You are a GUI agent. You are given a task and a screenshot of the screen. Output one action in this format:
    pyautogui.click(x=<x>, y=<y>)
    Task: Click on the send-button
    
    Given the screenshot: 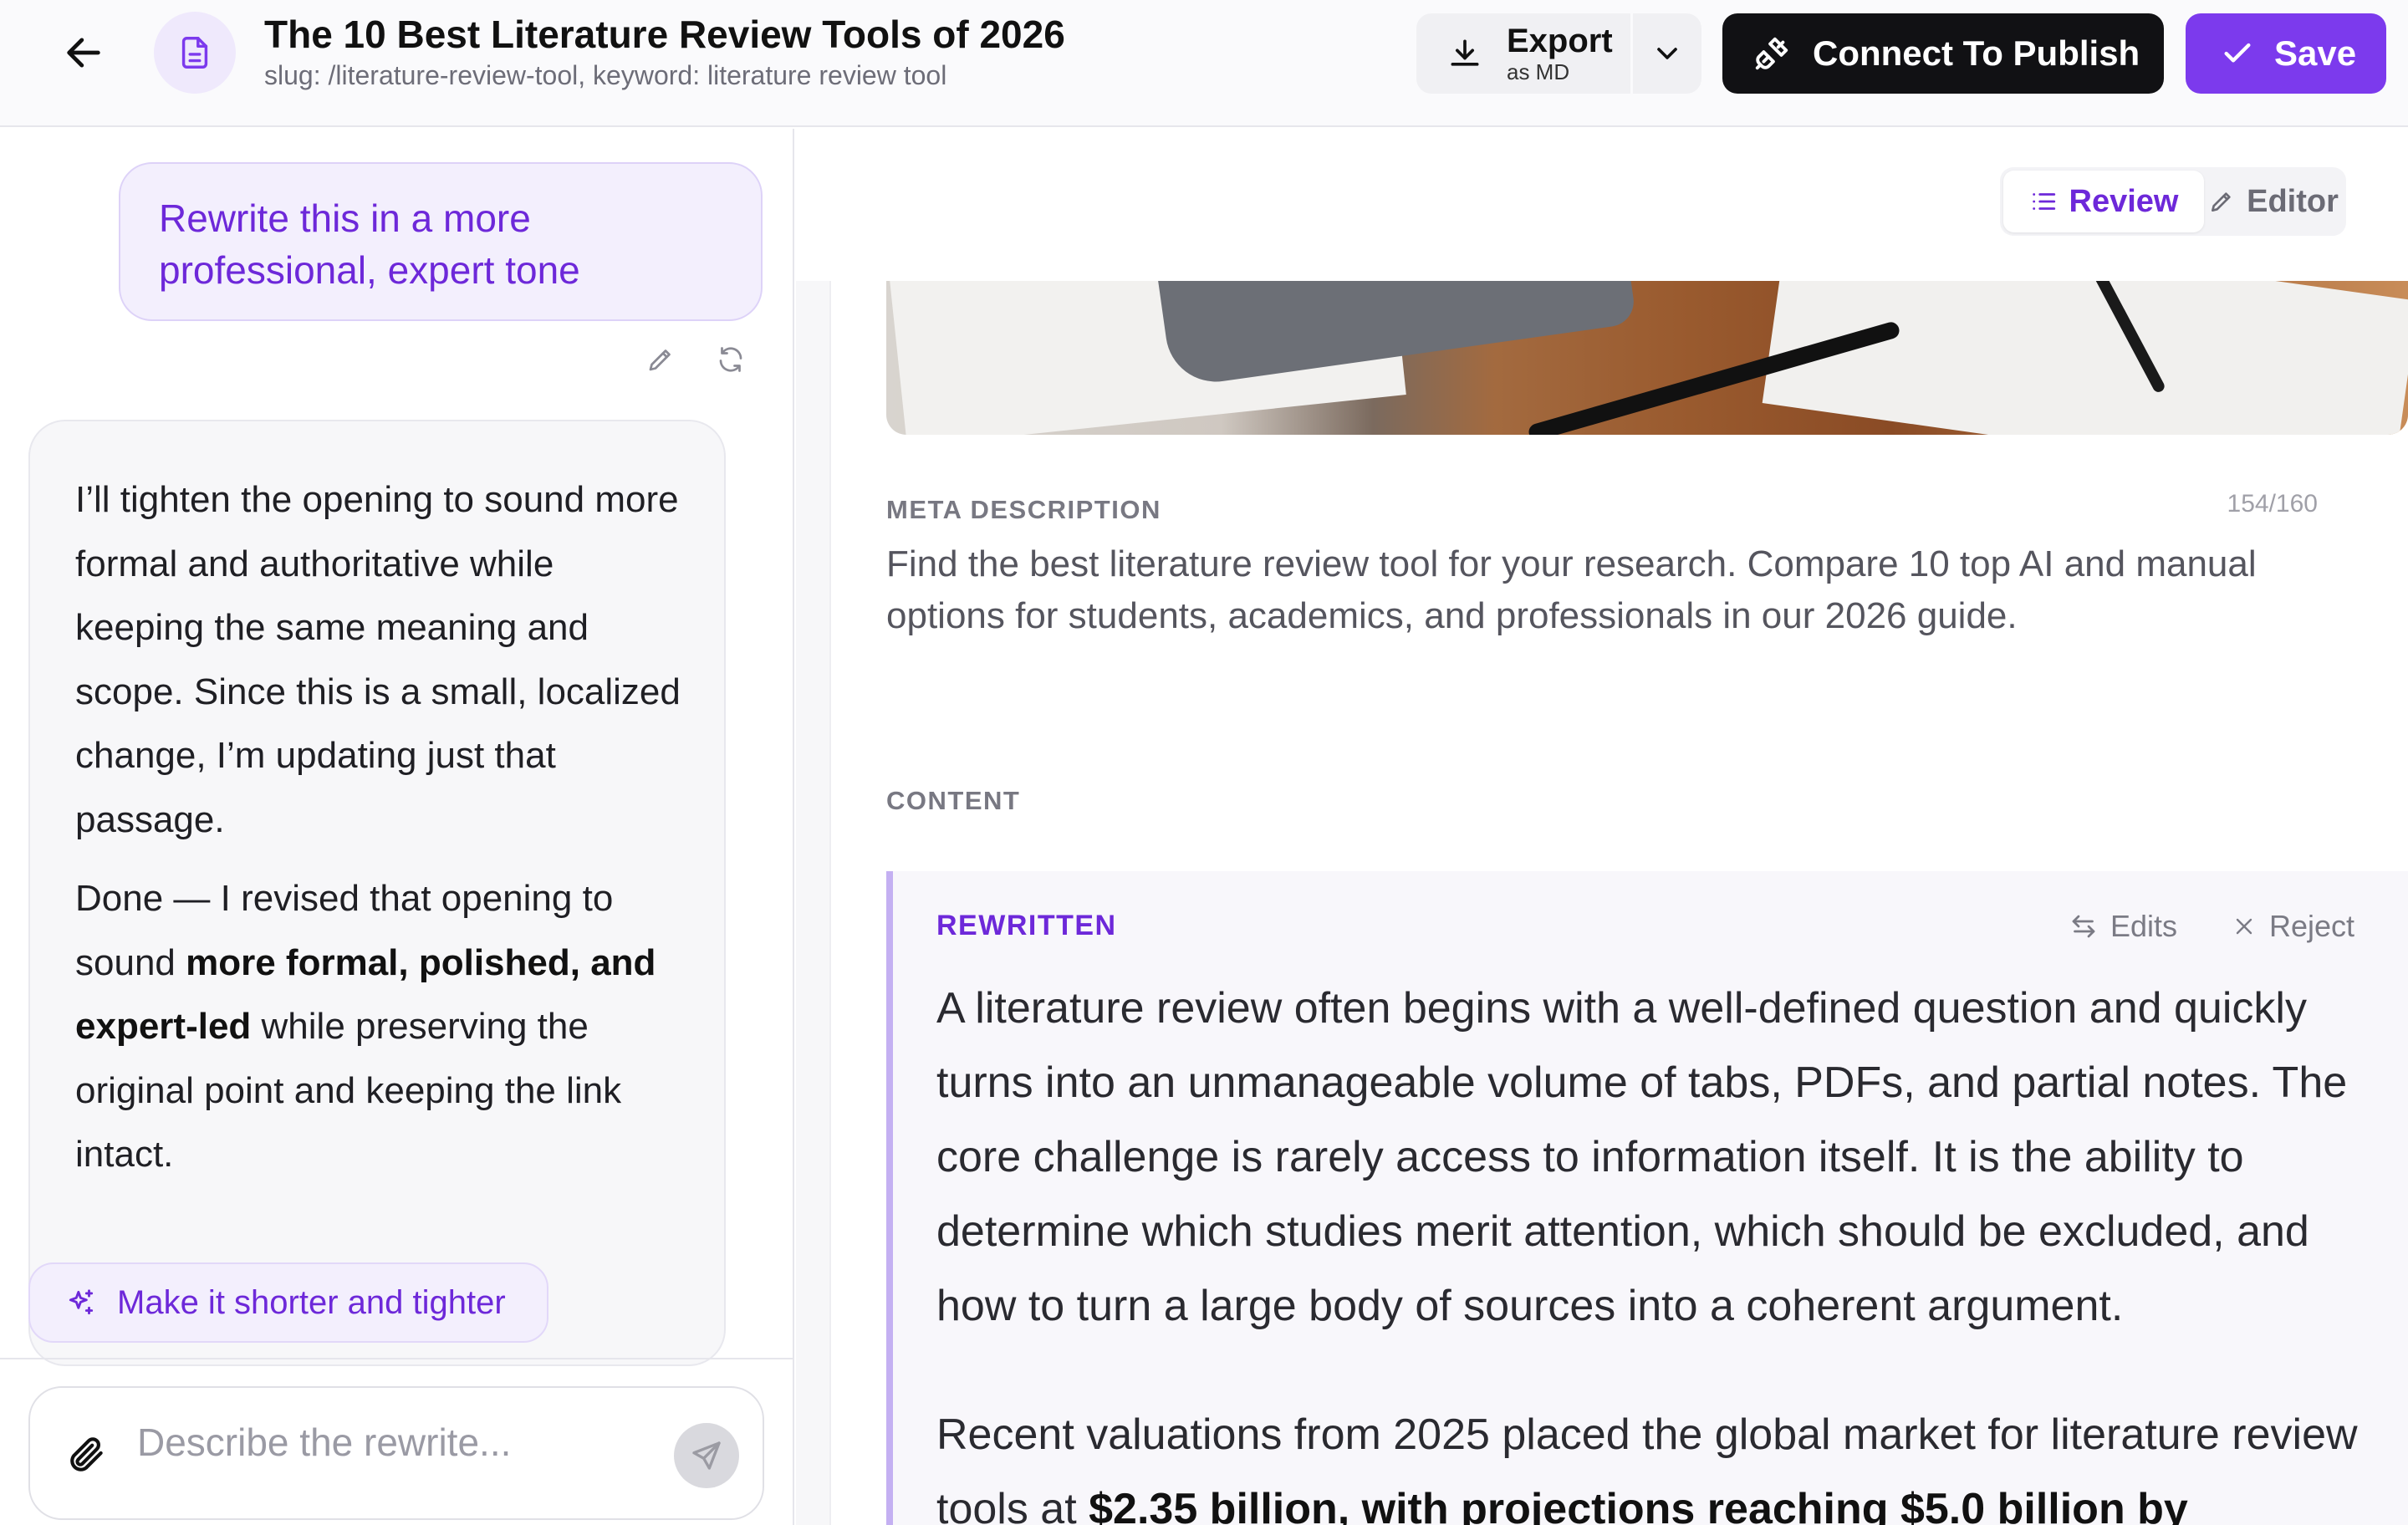 What is the action you would take?
    pyautogui.click(x=706, y=1455)
    